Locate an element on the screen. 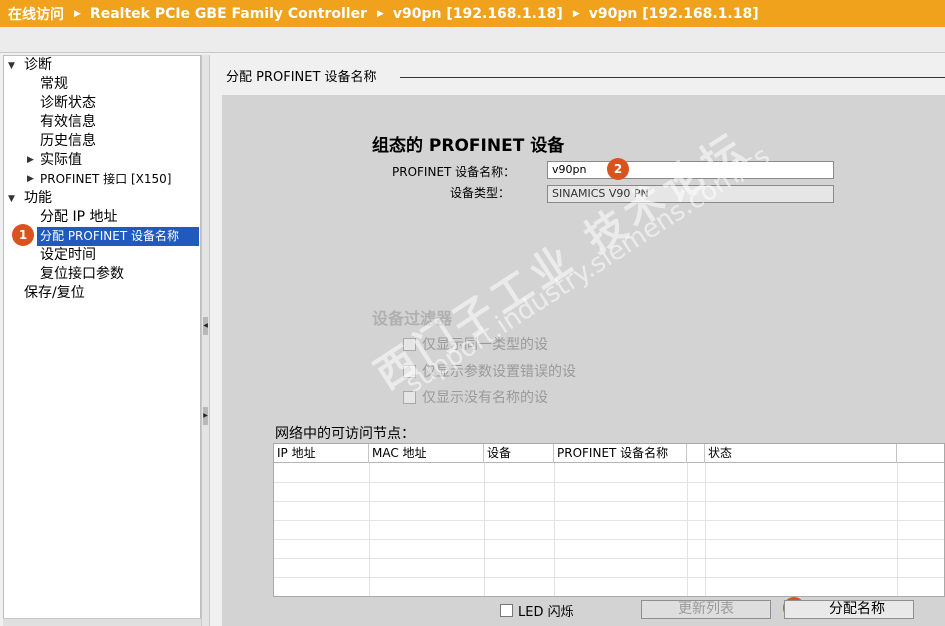 This screenshot has height=626, width=945. tree-item-history: 历史信息 is located at coordinates (68, 141).